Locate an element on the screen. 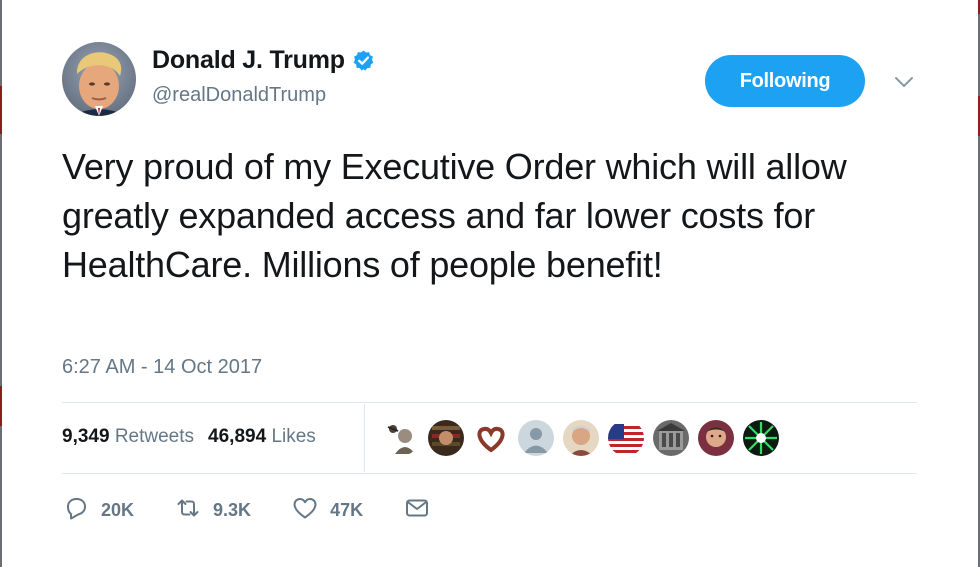  retweets-stat: 9,349 Retweets is located at coordinates (128, 437).